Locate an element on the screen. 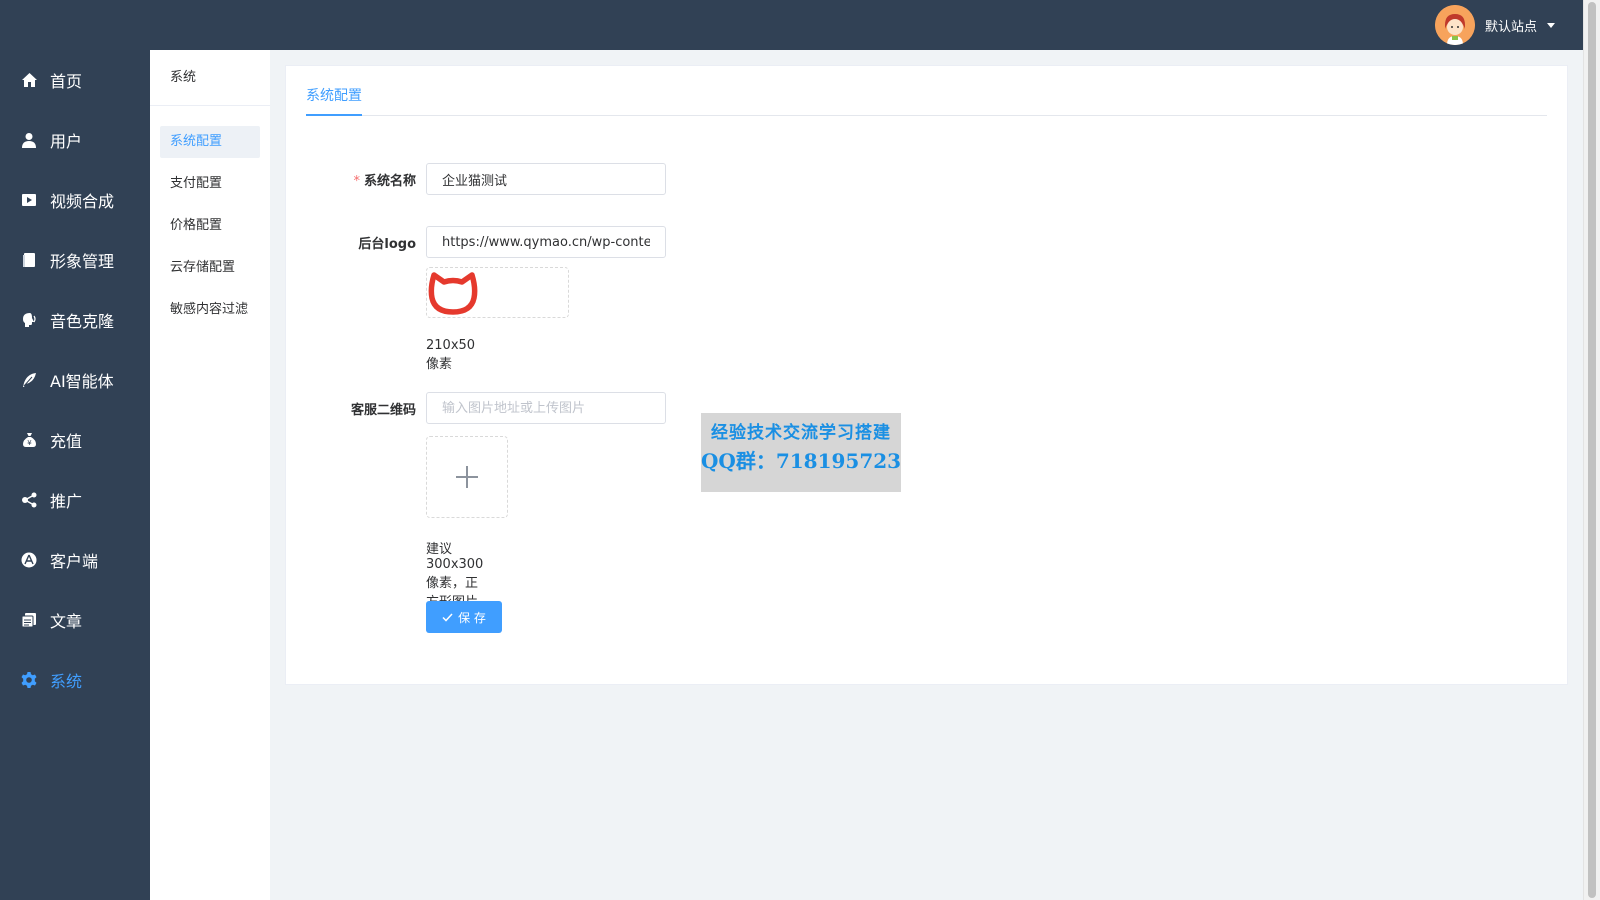  subnav-title: 系统 is located at coordinates (210, 78).